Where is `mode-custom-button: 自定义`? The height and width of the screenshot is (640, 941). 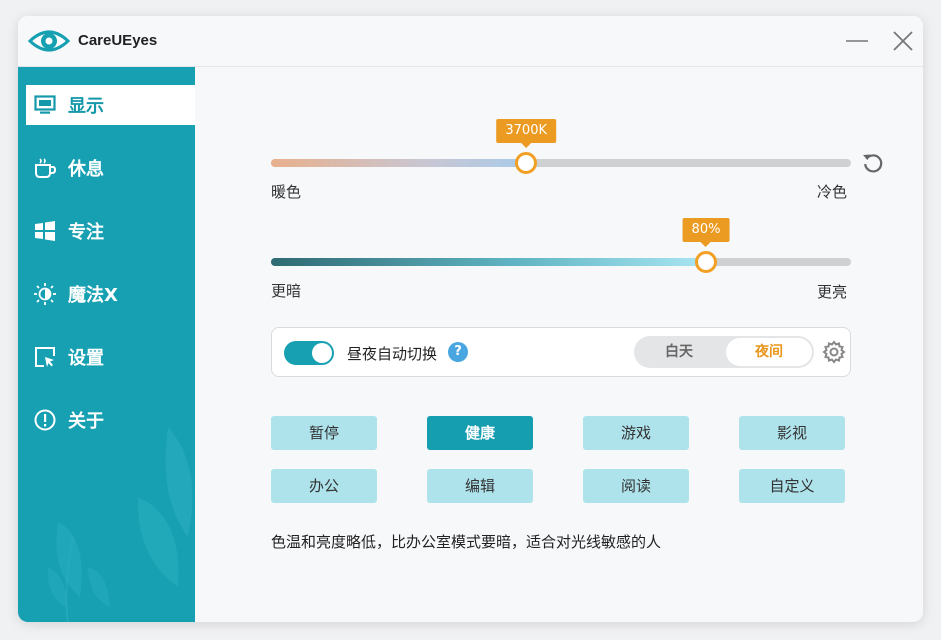 mode-custom-button: 自定义 is located at coordinates (792, 486).